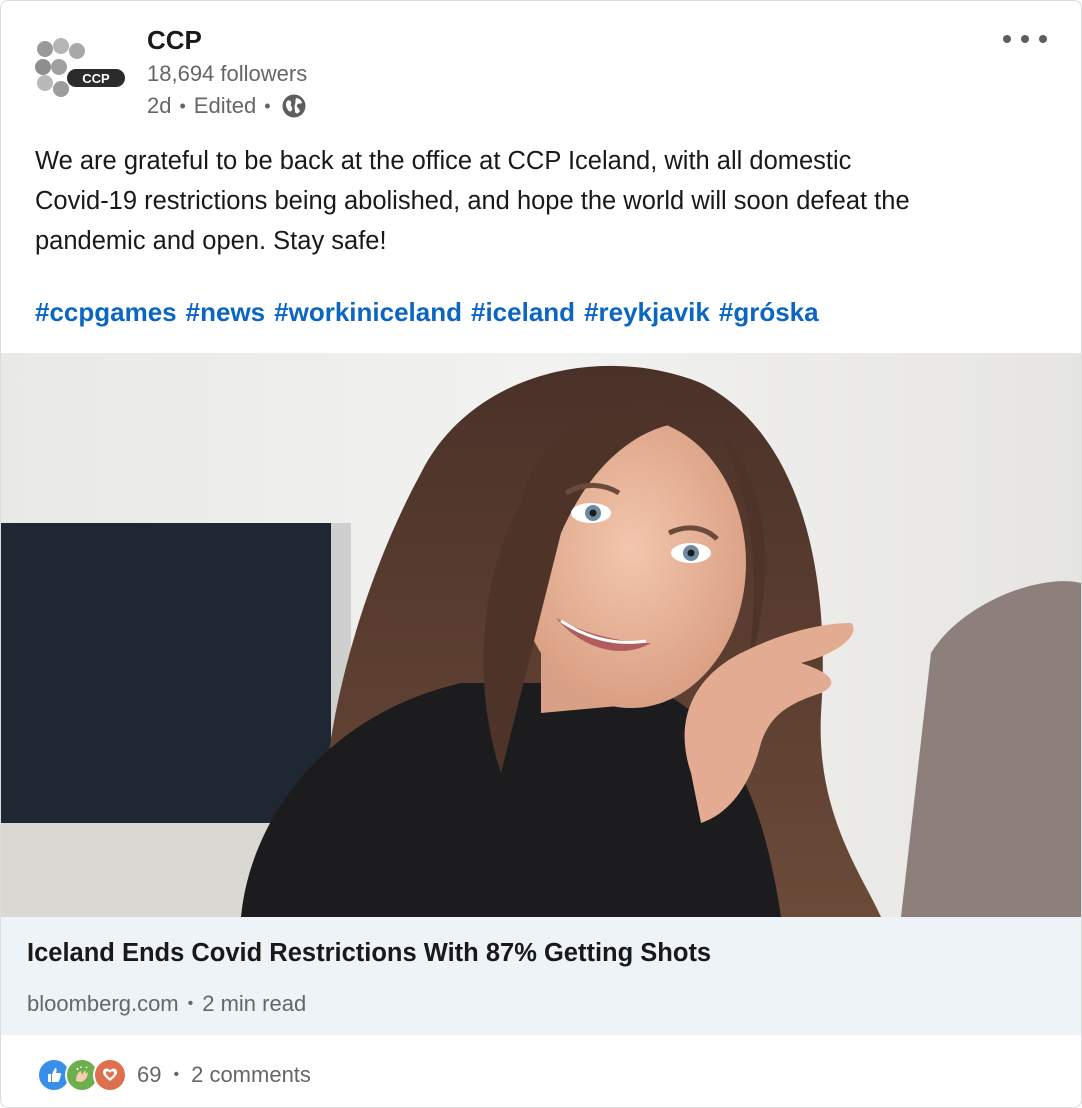  What do you see at coordinates (103, 1003) in the screenshot?
I see `article-domain: bloomberg.com` at bounding box center [103, 1003].